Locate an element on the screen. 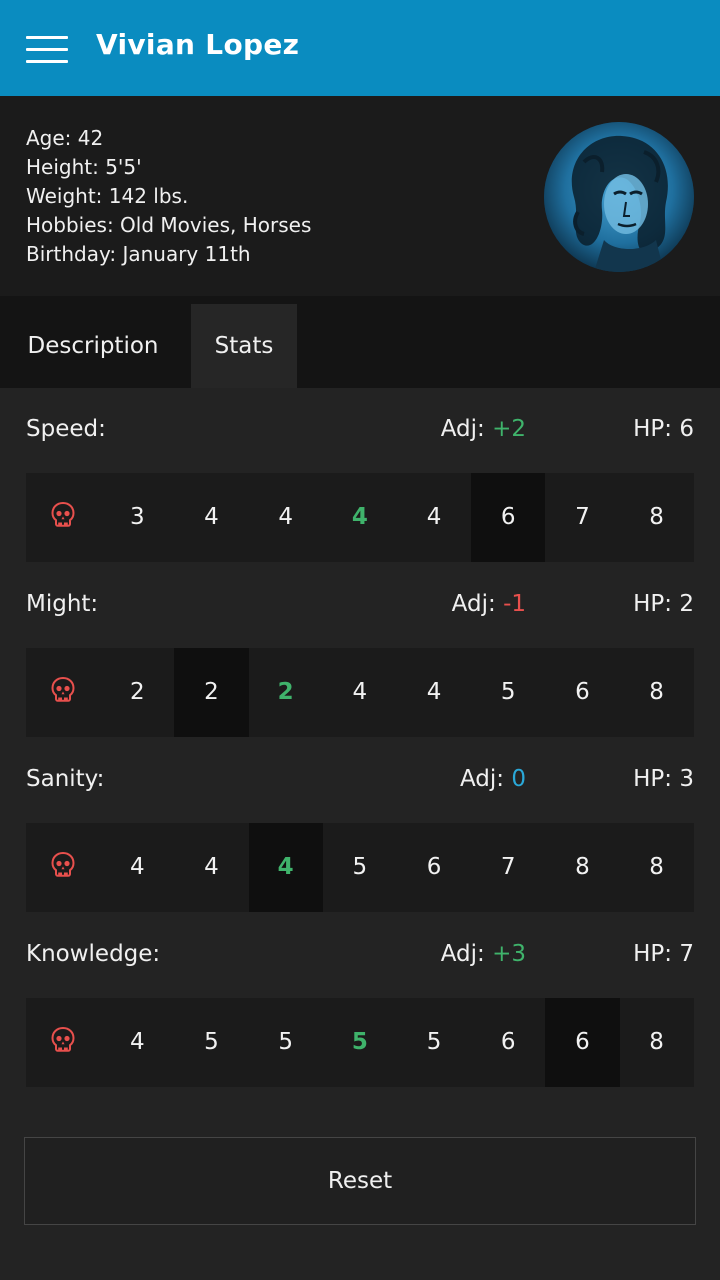 The image size is (720, 1280). adj-value: +2 is located at coordinates (509, 429).